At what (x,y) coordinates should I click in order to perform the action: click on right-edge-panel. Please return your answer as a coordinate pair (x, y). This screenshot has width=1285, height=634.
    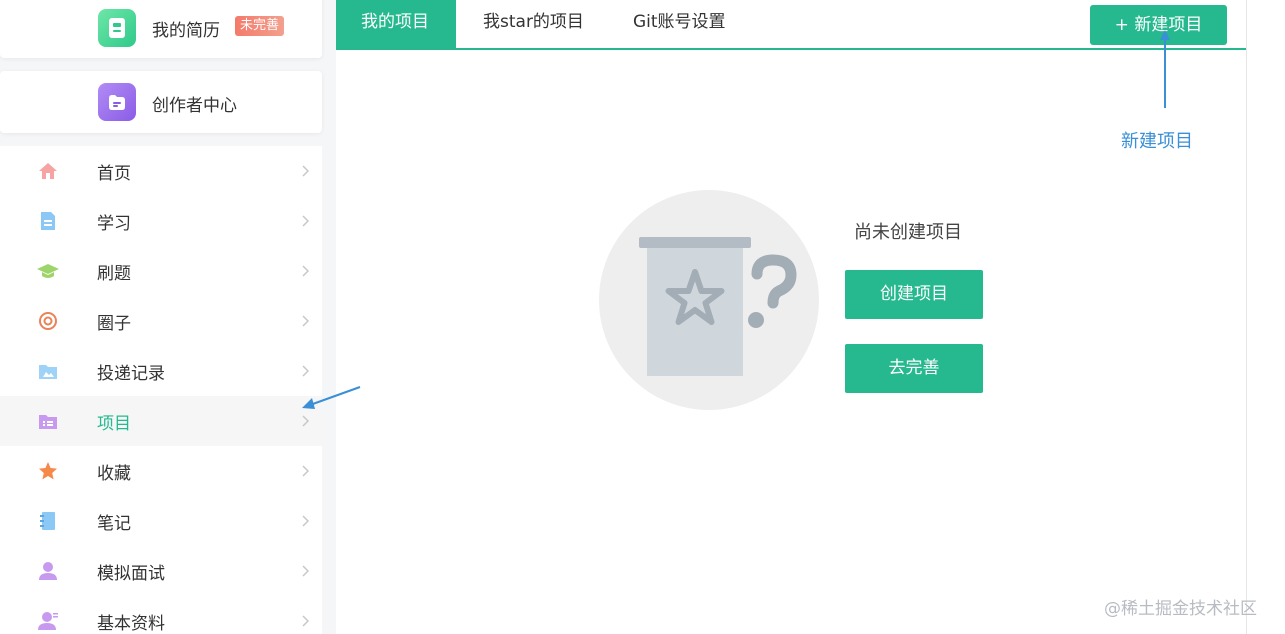
    Looking at the image, I should click on (1265, 317).